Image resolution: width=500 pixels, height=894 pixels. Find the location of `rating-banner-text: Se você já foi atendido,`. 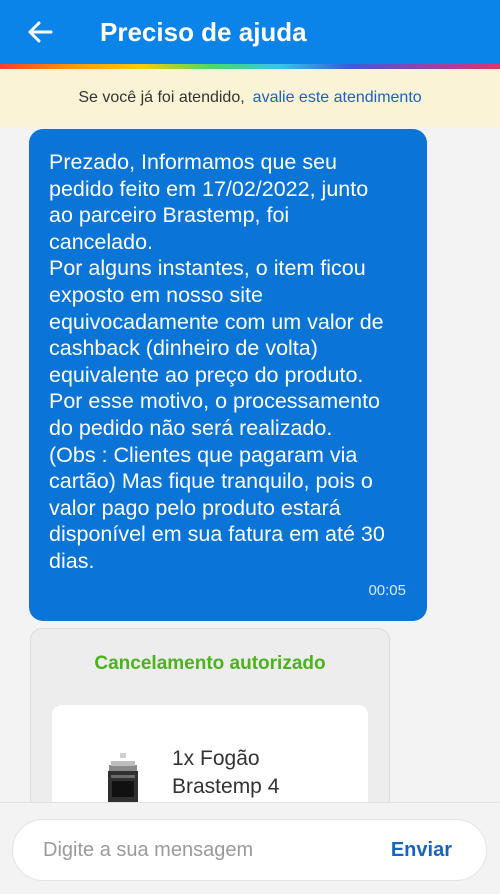

rating-banner-text: Se você já foi atendido, is located at coordinates (161, 97).